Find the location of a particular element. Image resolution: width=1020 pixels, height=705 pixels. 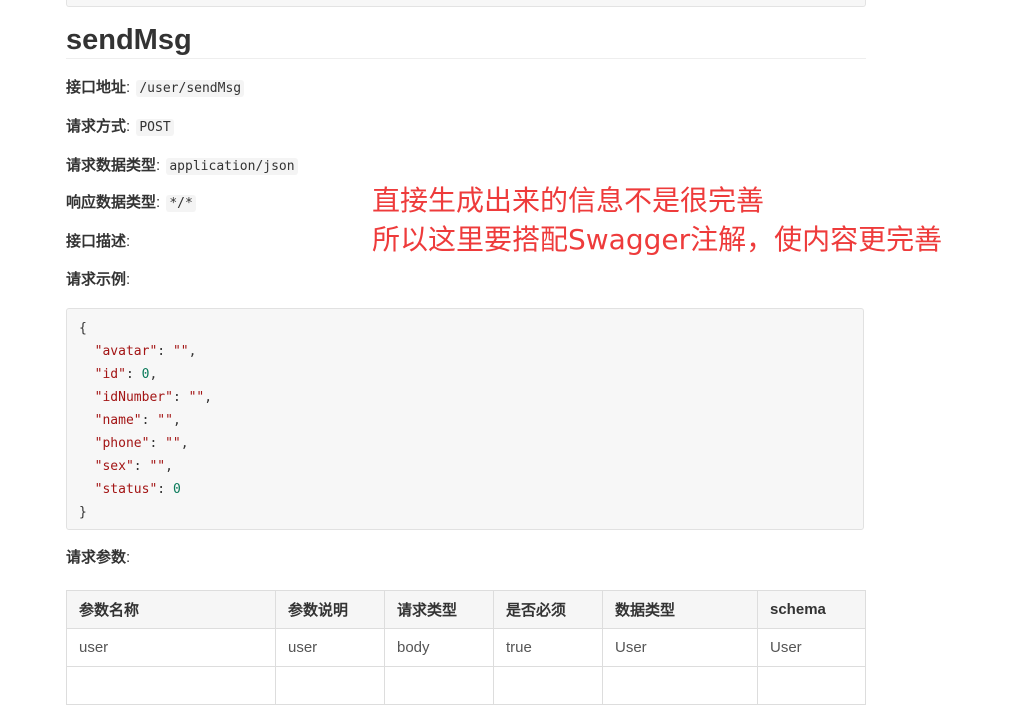

previous-section-block is located at coordinates (466, 3).